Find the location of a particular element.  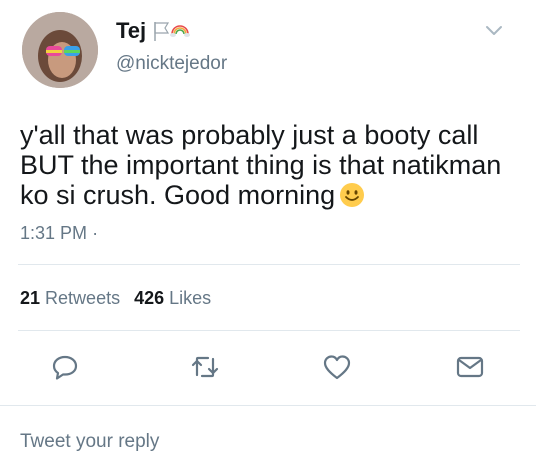

reply-composer: Tweet your reply is located at coordinates (268, 434).